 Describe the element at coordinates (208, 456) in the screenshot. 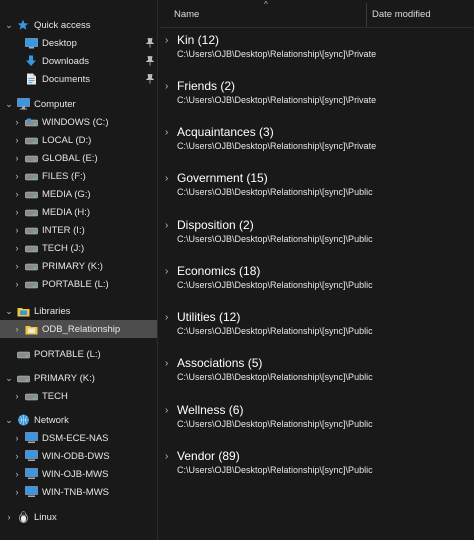

I see `group-title: Vendor (89)` at that location.